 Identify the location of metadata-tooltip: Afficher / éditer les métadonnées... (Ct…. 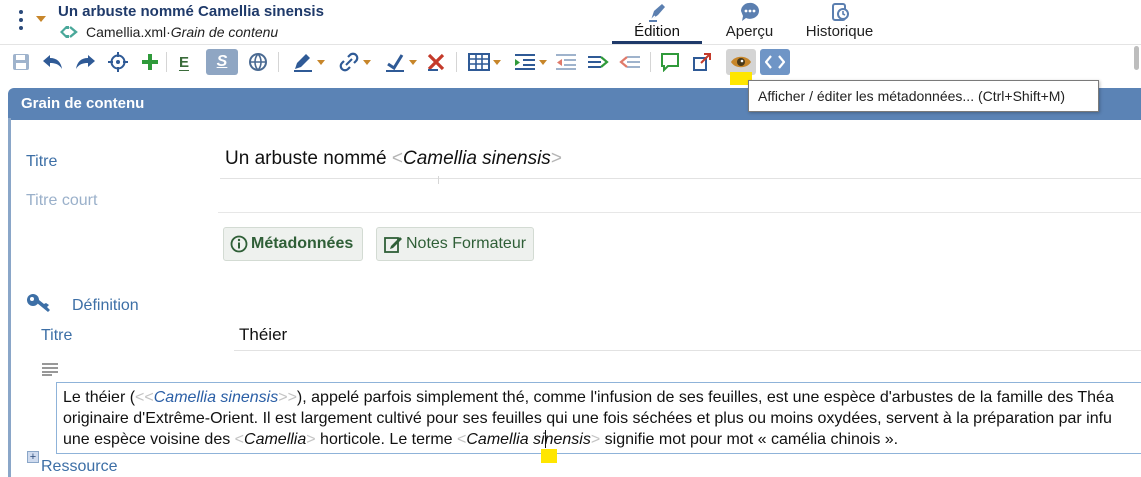
(923, 96).